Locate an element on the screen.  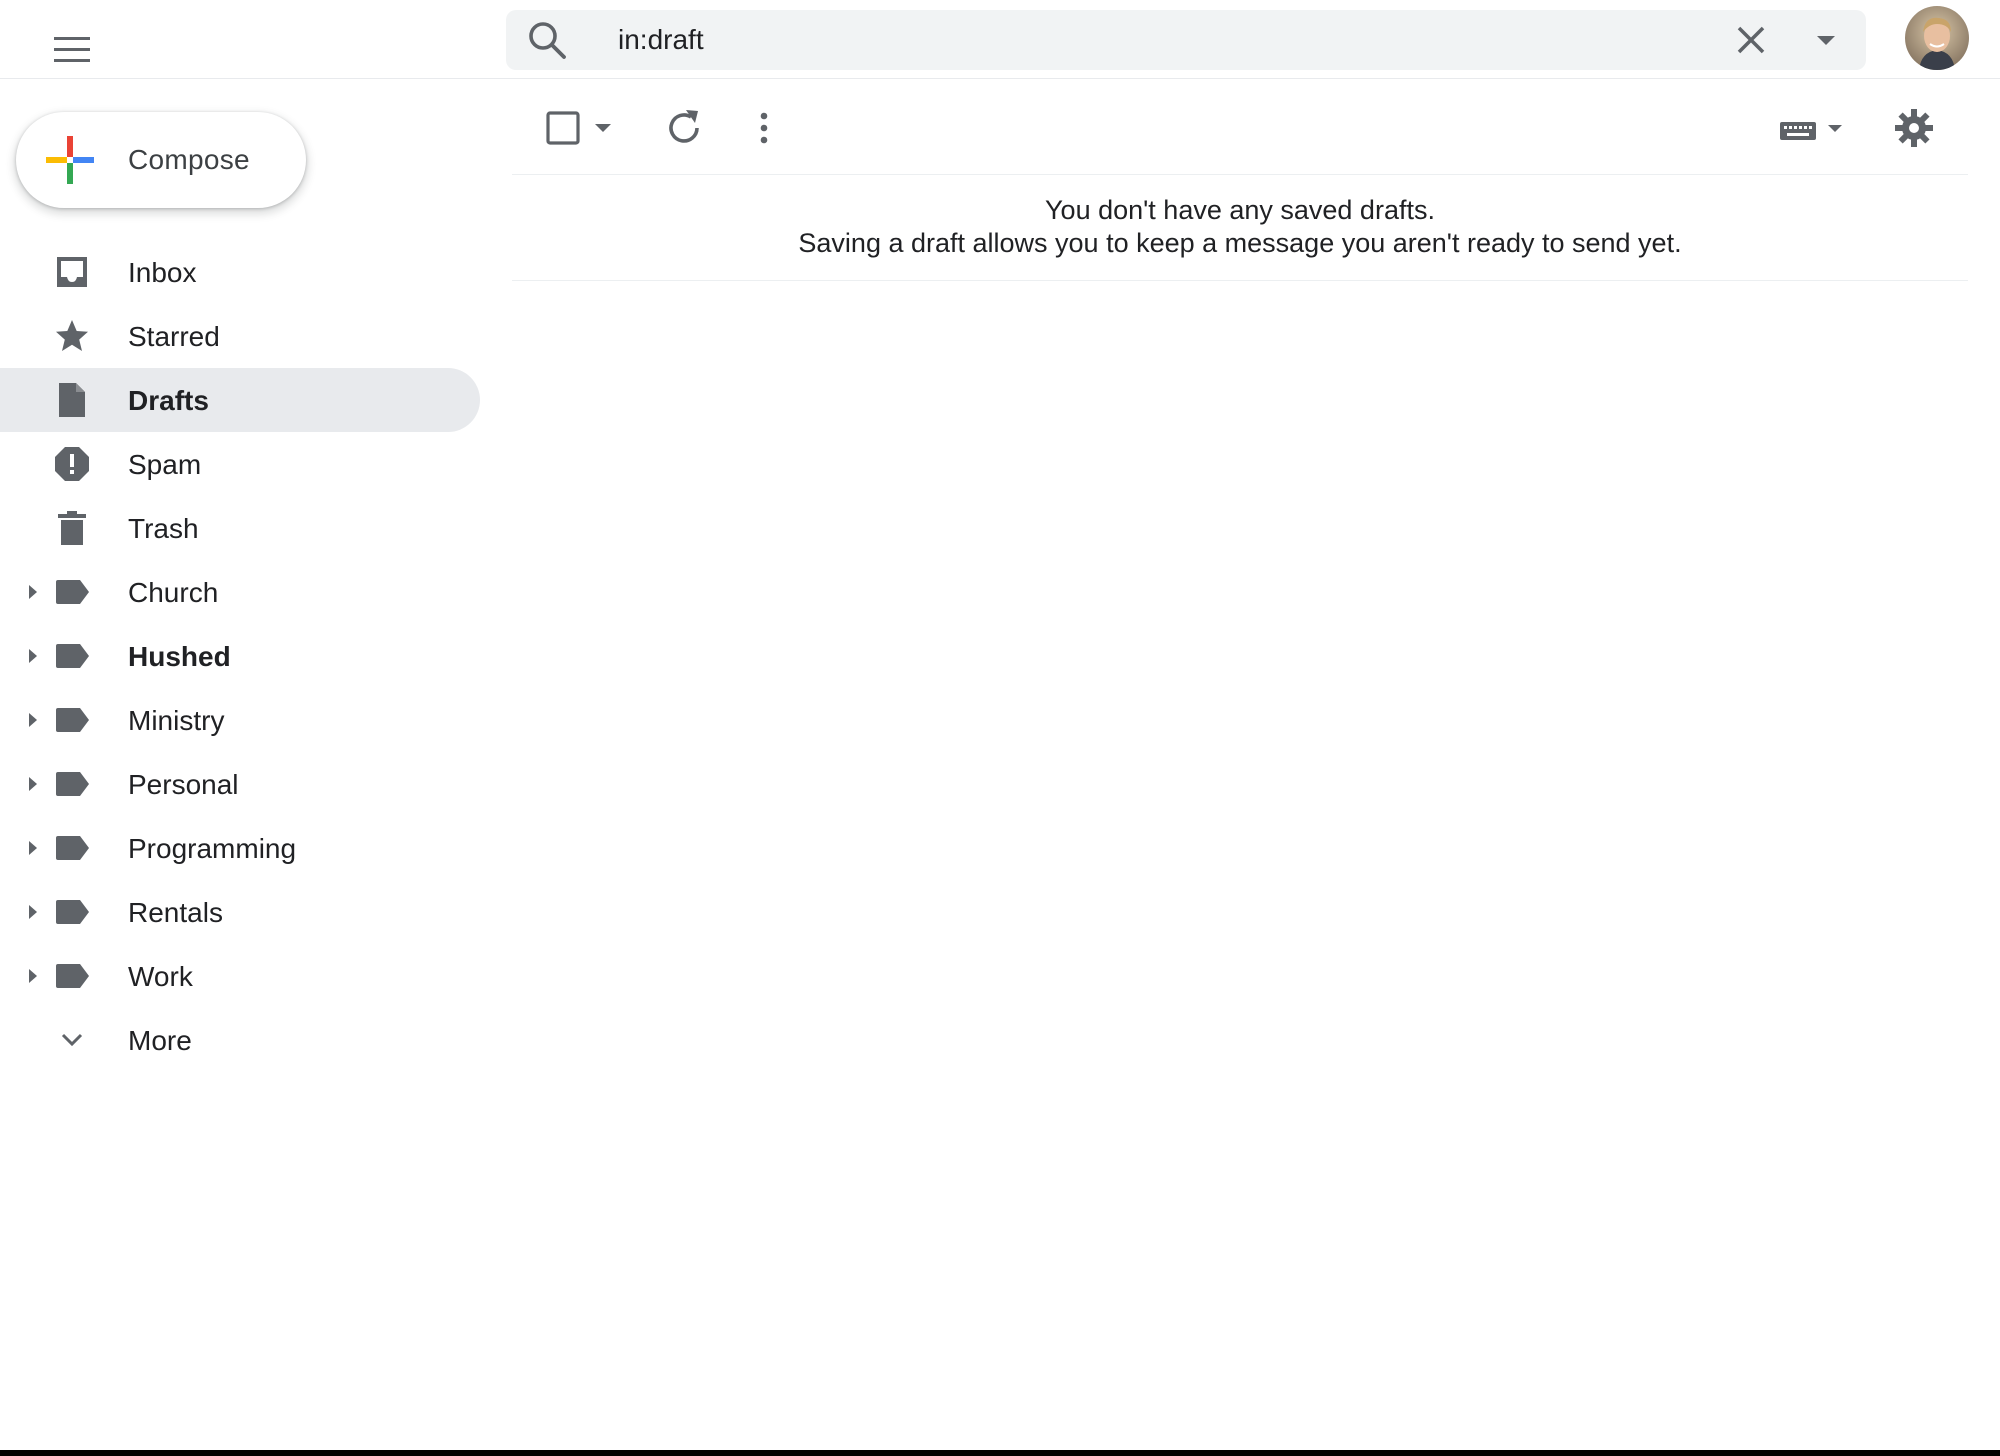
sidebar-item-label: Inbox is located at coordinates (162, 272).